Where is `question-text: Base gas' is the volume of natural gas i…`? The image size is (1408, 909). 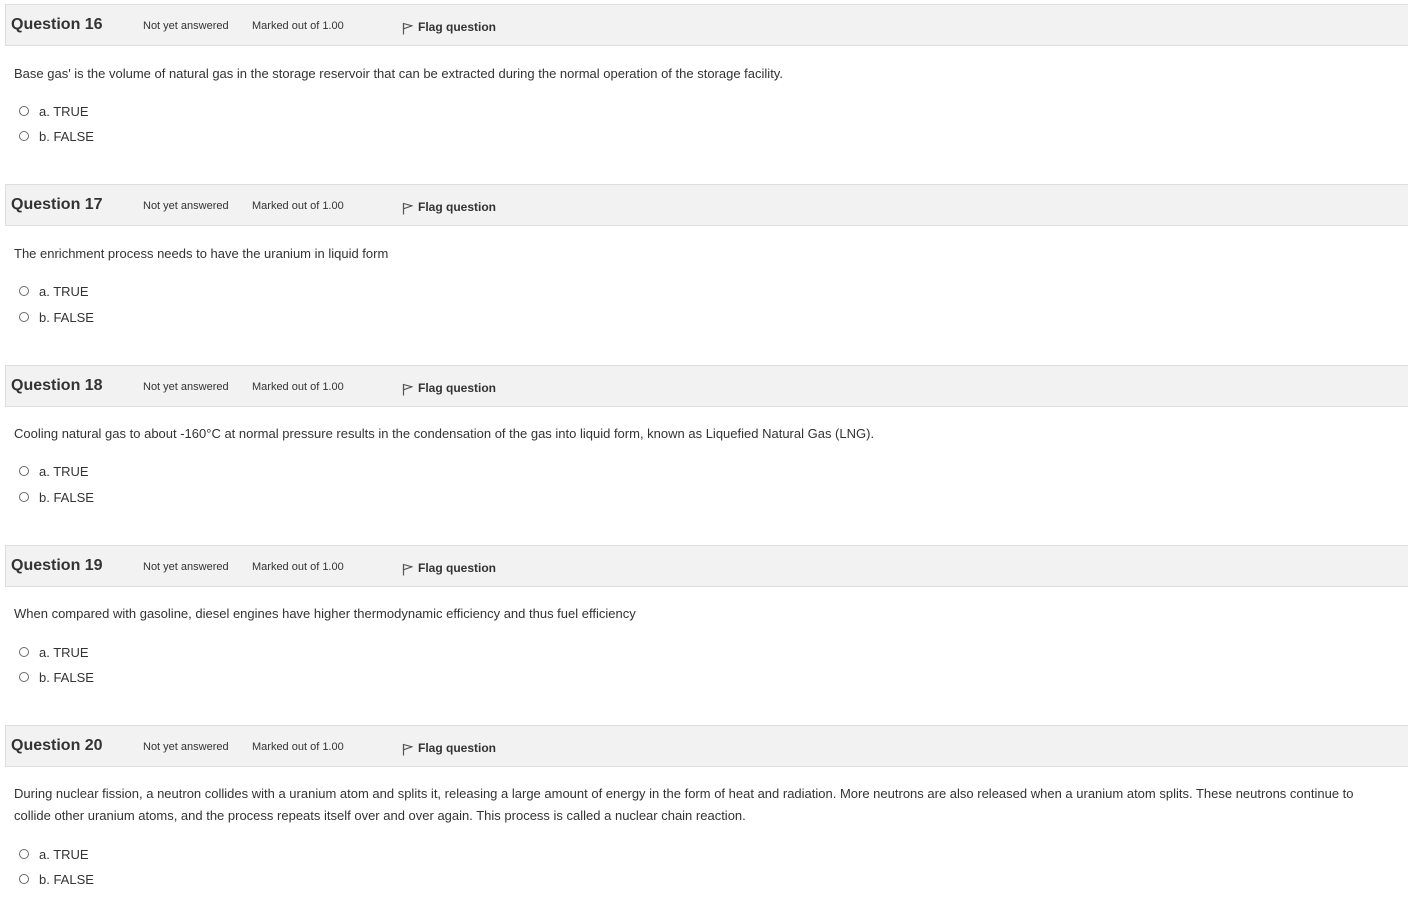
question-text: Base gas' is the volume of natural gas i… is located at coordinates (398, 73).